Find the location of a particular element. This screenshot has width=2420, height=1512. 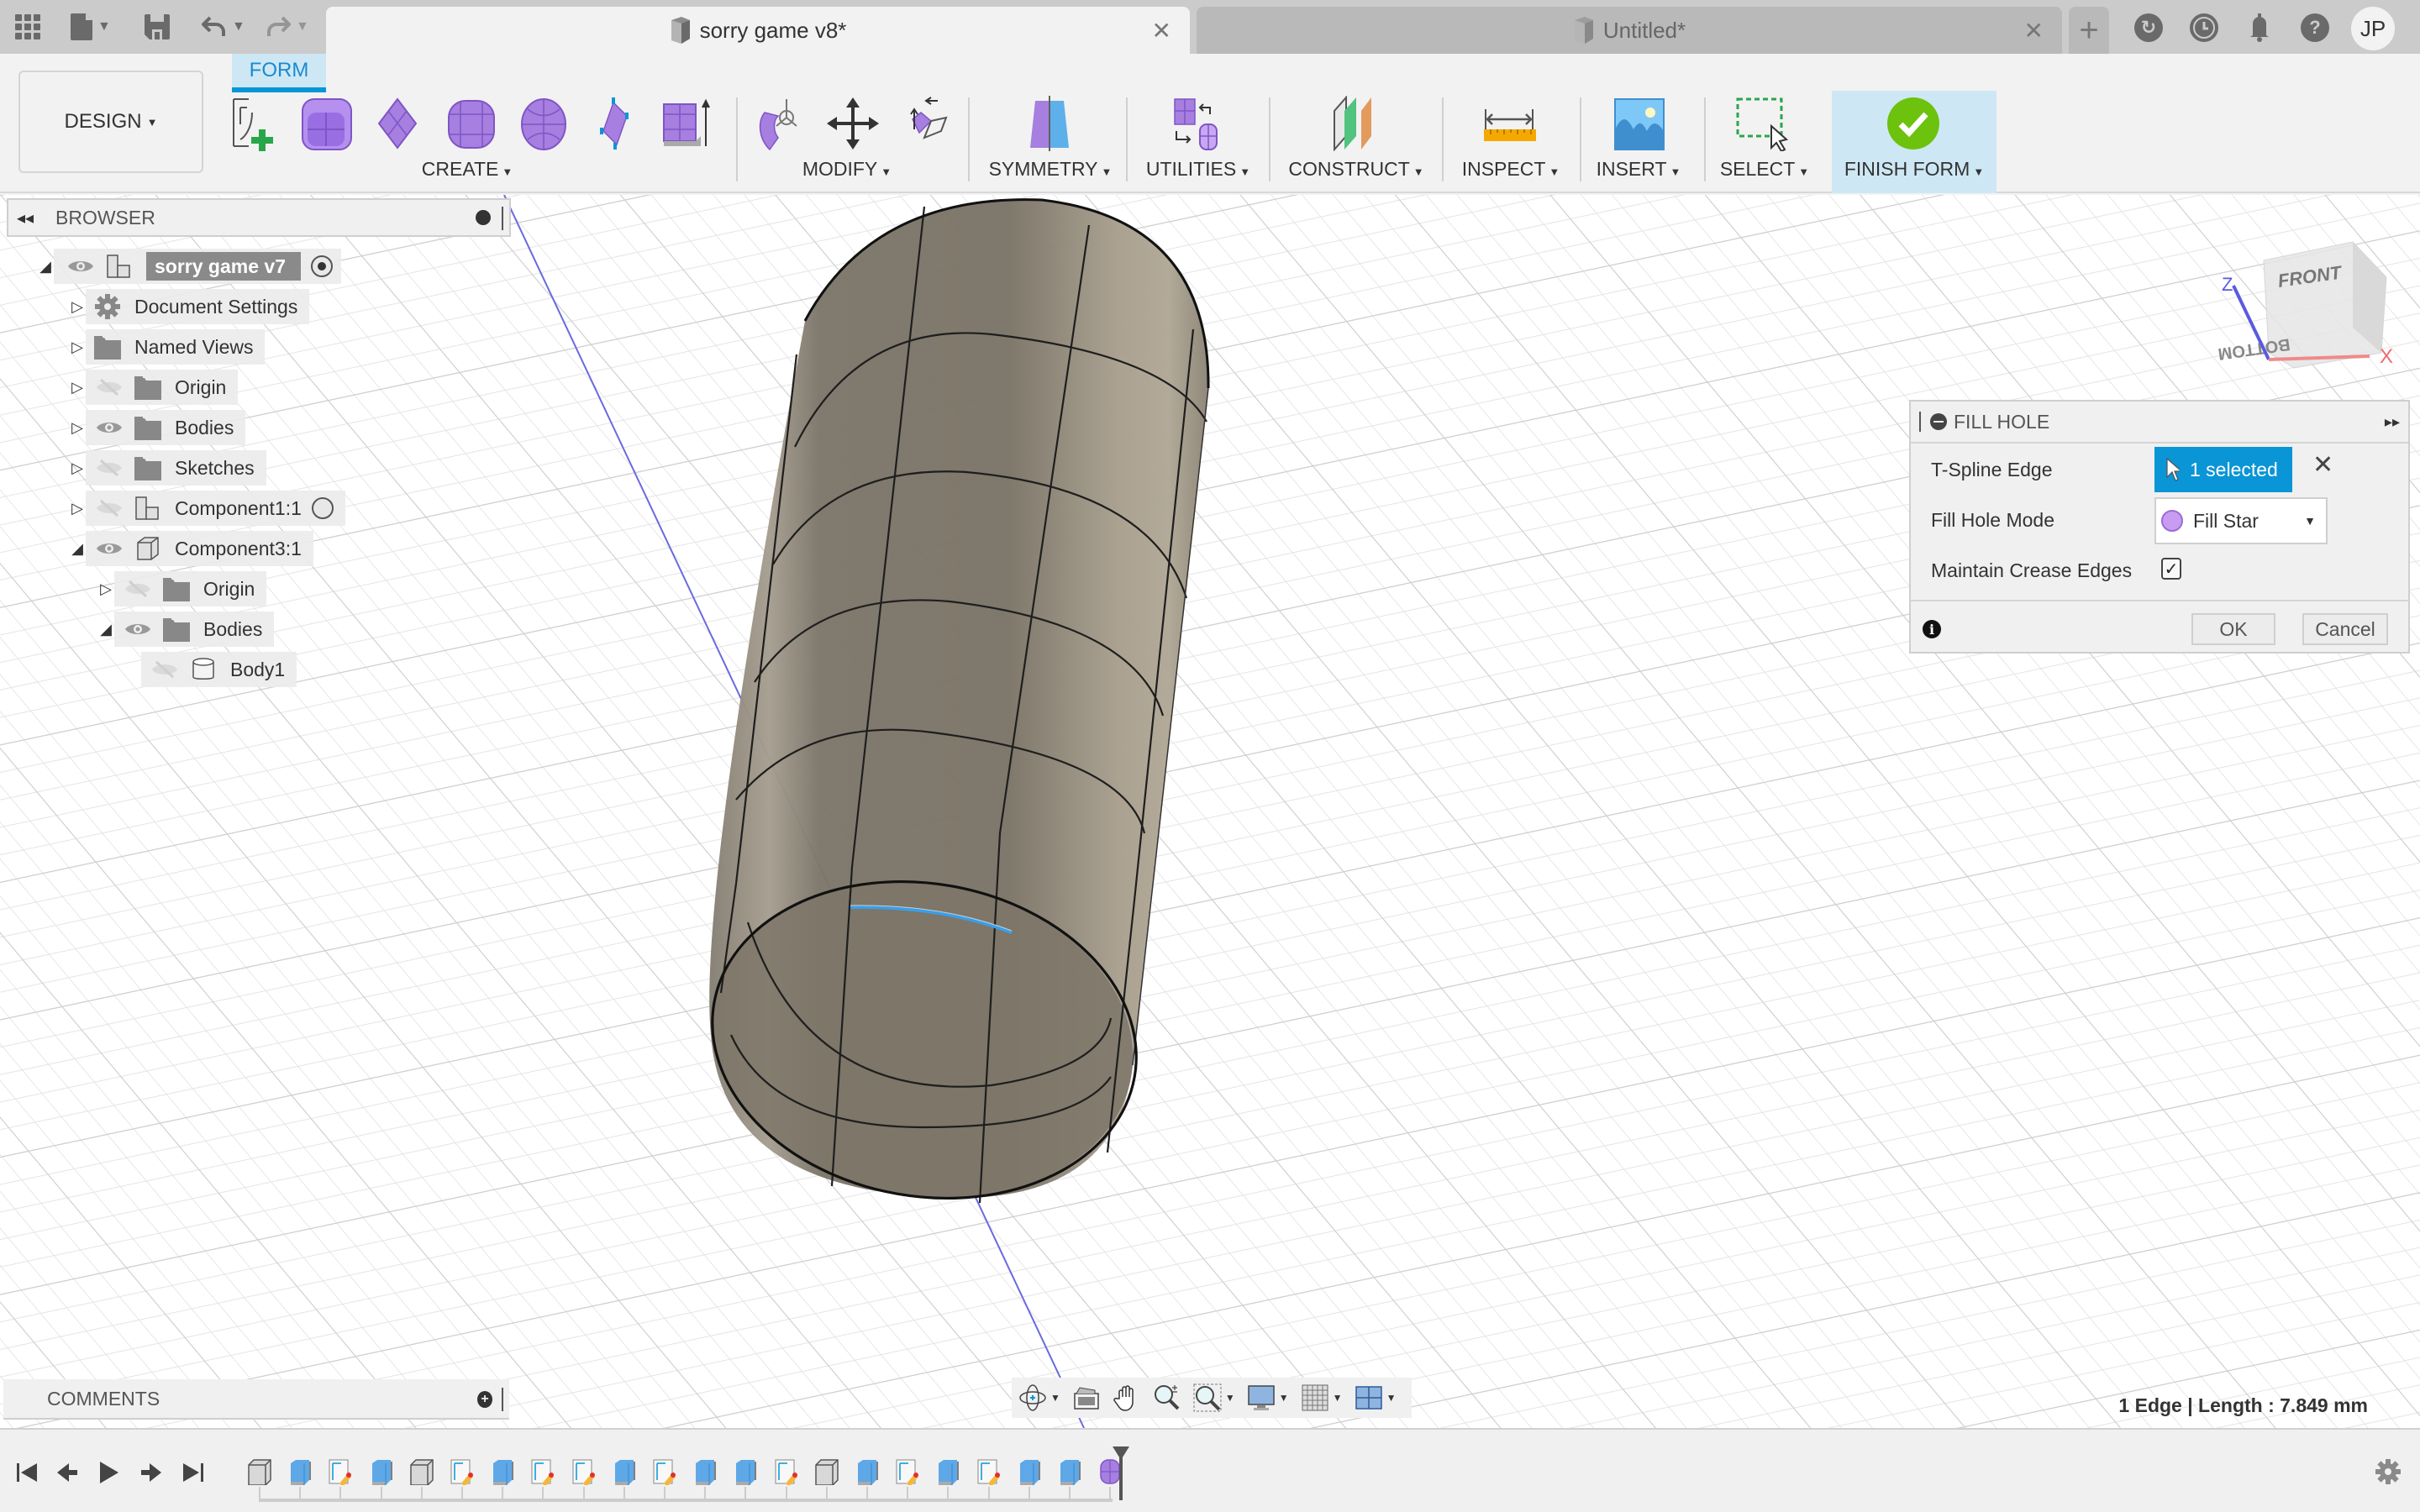

construct-menu: CONSTRUCT ▼ is located at coordinates (1355, 169).